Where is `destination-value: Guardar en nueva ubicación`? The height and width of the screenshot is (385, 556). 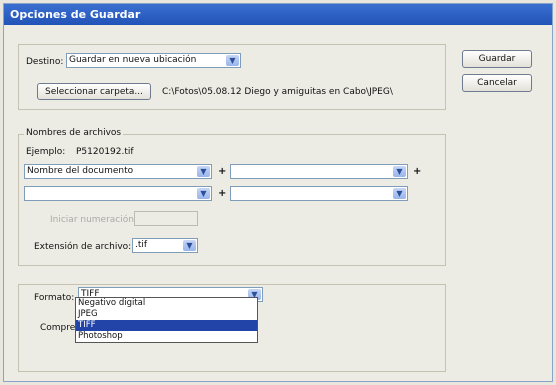
destination-value: Guardar en nueva ubicación is located at coordinates (133, 60).